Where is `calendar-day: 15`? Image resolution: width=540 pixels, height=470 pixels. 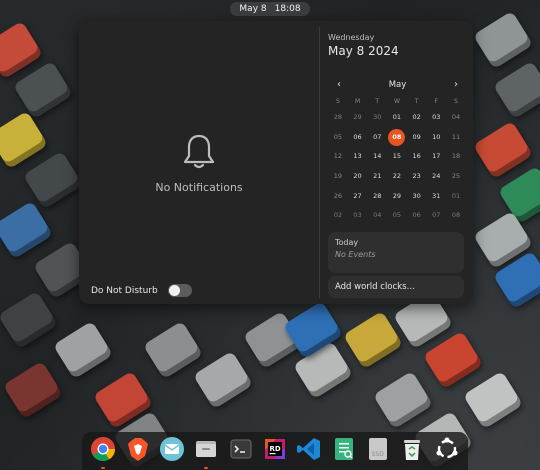 calendar-day: 15 is located at coordinates (397, 157).